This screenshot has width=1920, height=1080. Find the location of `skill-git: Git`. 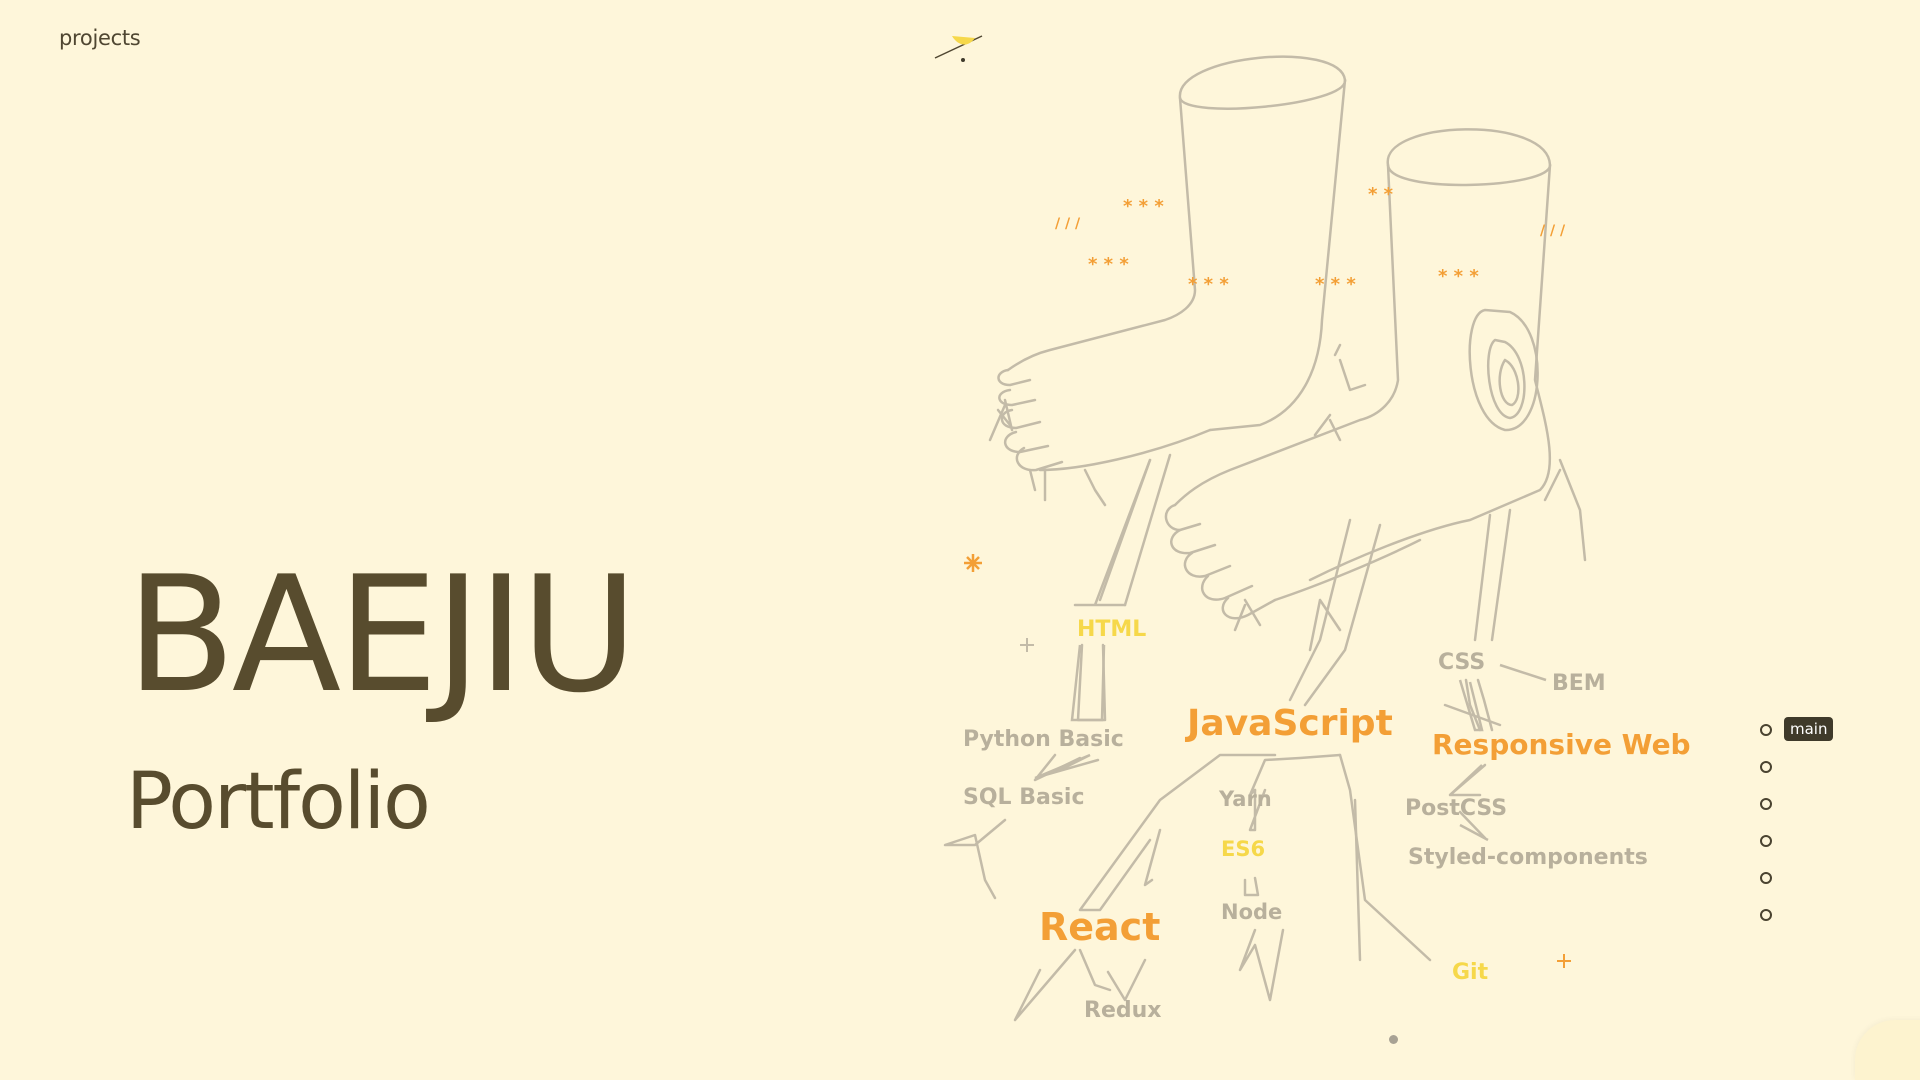

skill-git: Git is located at coordinates (1470, 972).